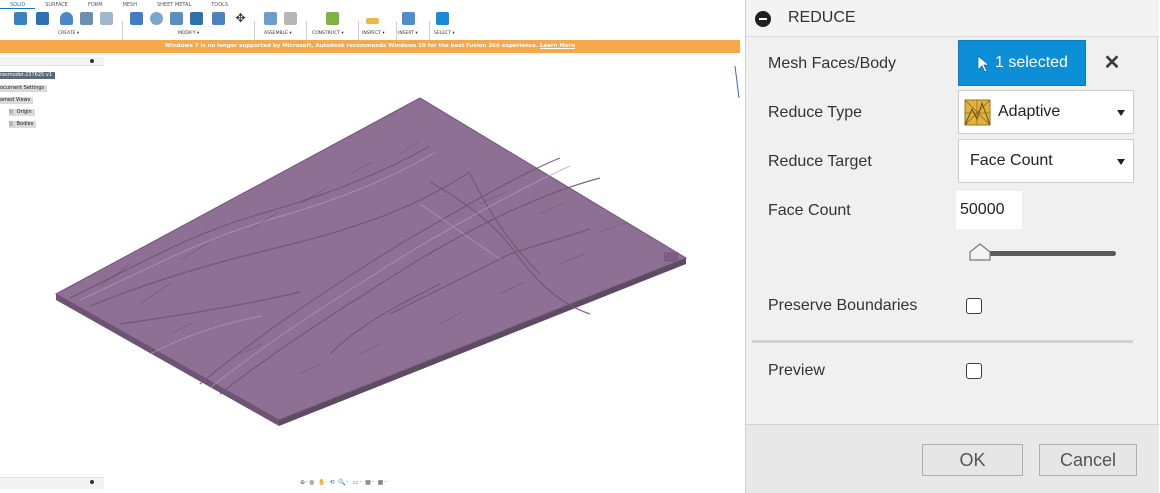 The width and height of the screenshot is (1160, 493). What do you see at coordinates (196, 18) in the screenshot?
I see `shell-icon` at bounding box center [196, 18].